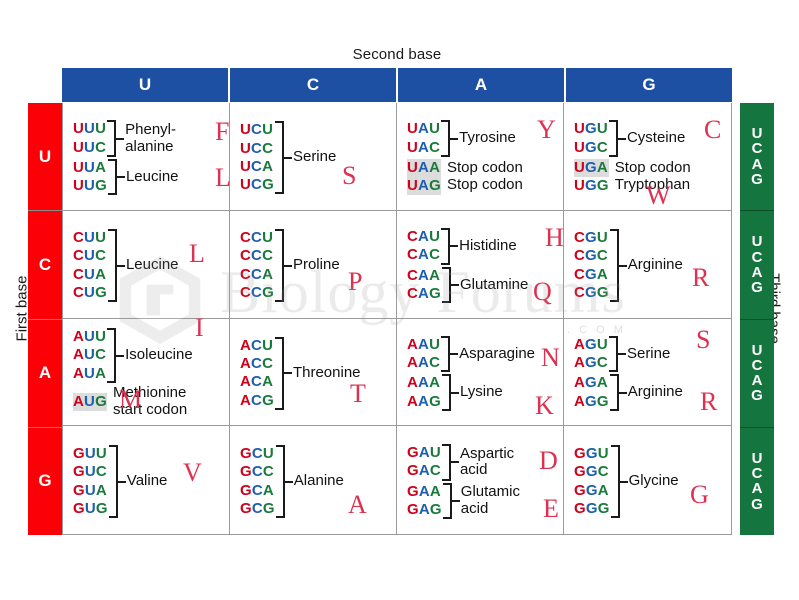 The width and height of the screenshot is (799, 600). I want to click on codon-stack: CGU CGC CGA CGG, so click(591, 265).